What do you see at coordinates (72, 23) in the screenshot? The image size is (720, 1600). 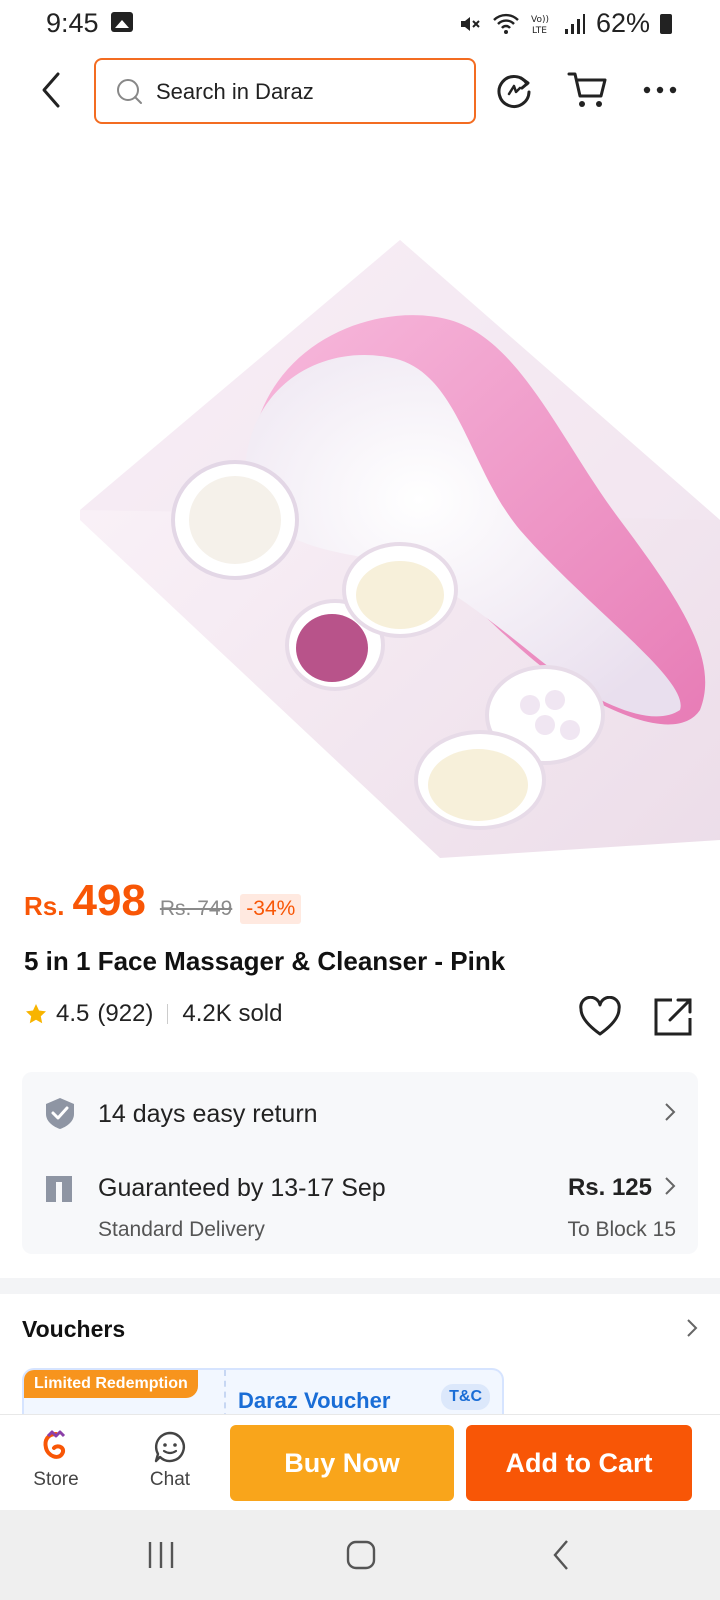 I see `status-time: 9:45` at bounding box center [72, 23].